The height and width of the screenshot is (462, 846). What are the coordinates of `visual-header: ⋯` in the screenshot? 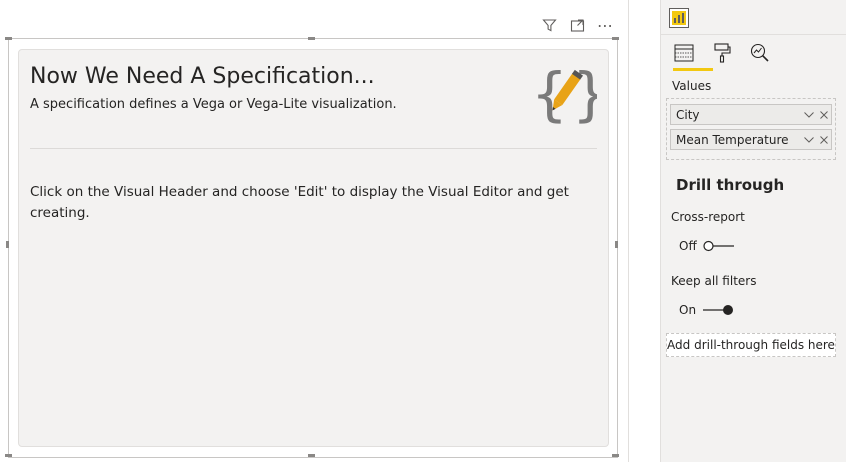 It's located at (577, 25).